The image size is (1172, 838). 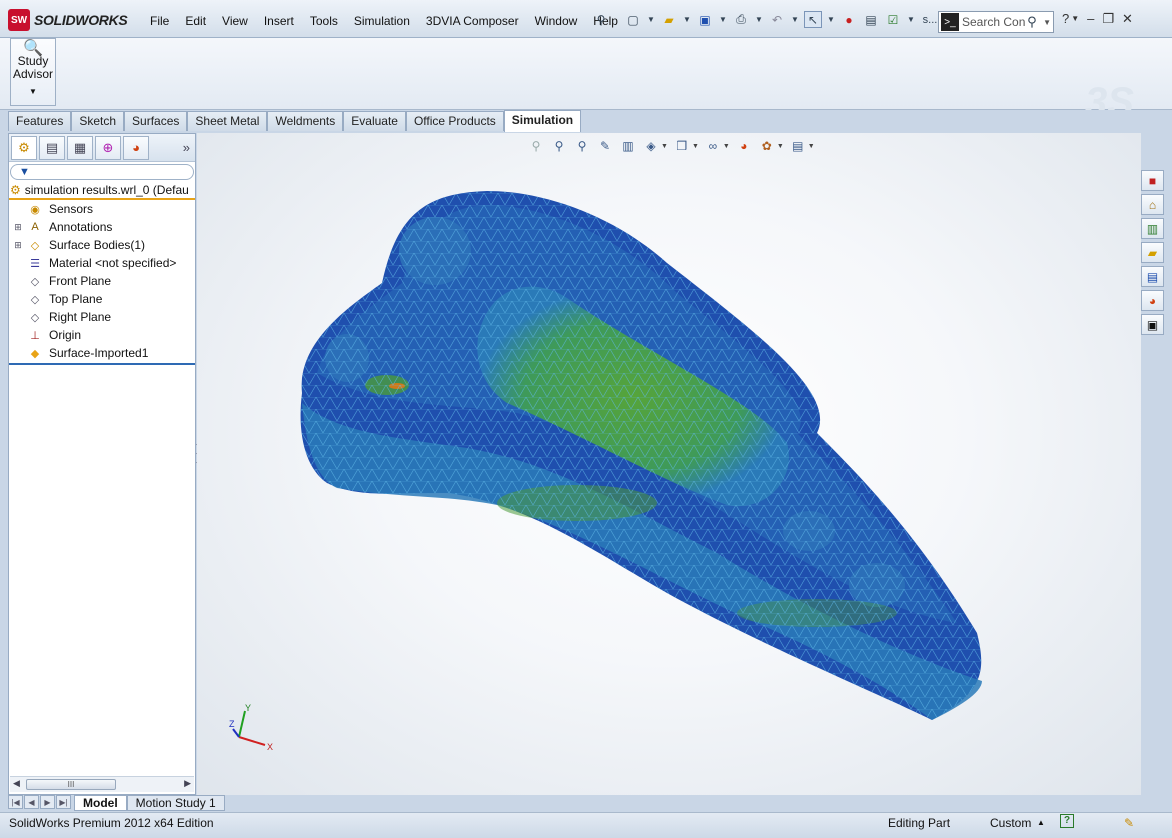 What do you see at coordinates (1090, 19) in the screenshot?
I see `minimize-icon: –` at bounding box center [1090, 19].